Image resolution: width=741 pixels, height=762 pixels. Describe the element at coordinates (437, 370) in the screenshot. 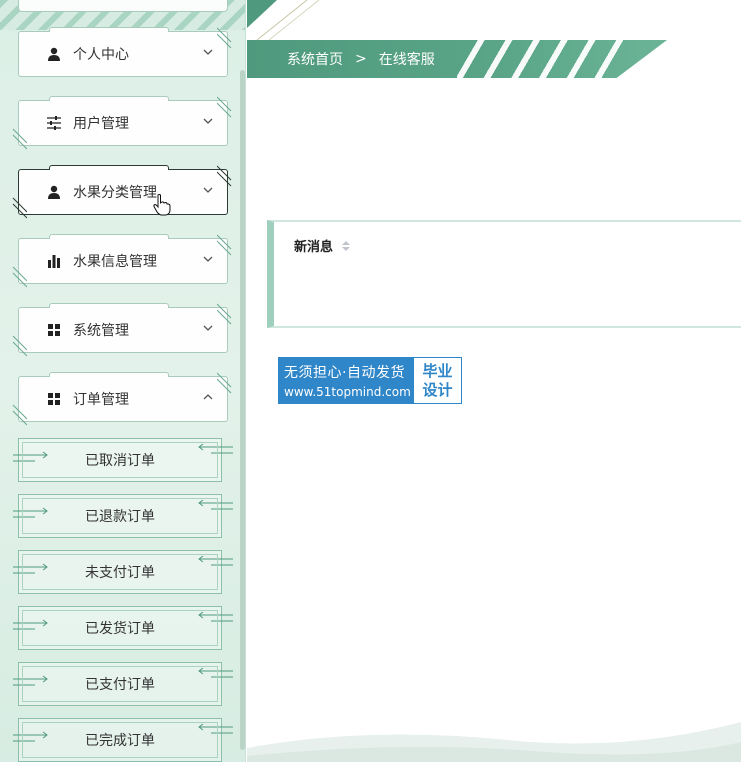

I see `ad-text-right-top: 毕业` at that location.